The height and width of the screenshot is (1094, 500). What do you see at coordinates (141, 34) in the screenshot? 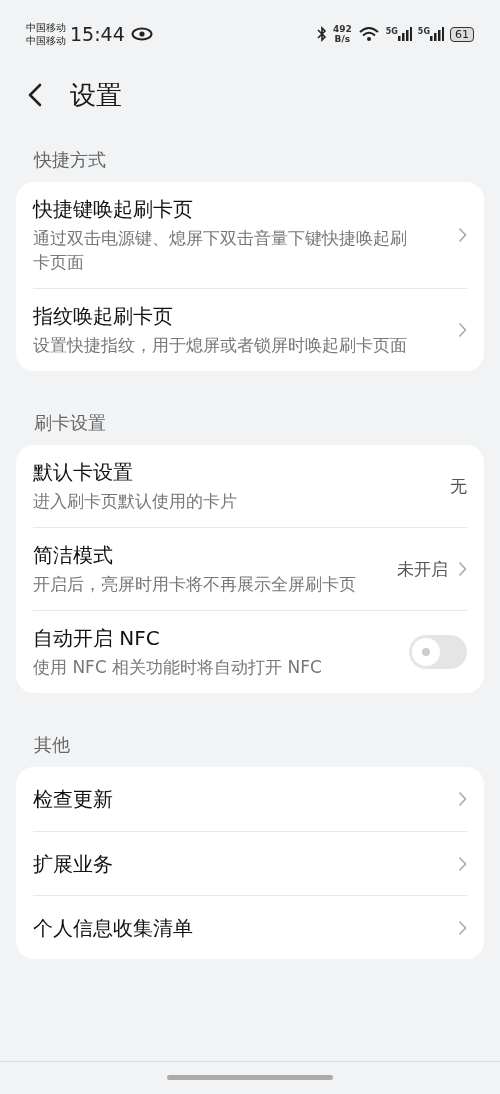
I see `eye-icon` at bounding box center [141, 34].